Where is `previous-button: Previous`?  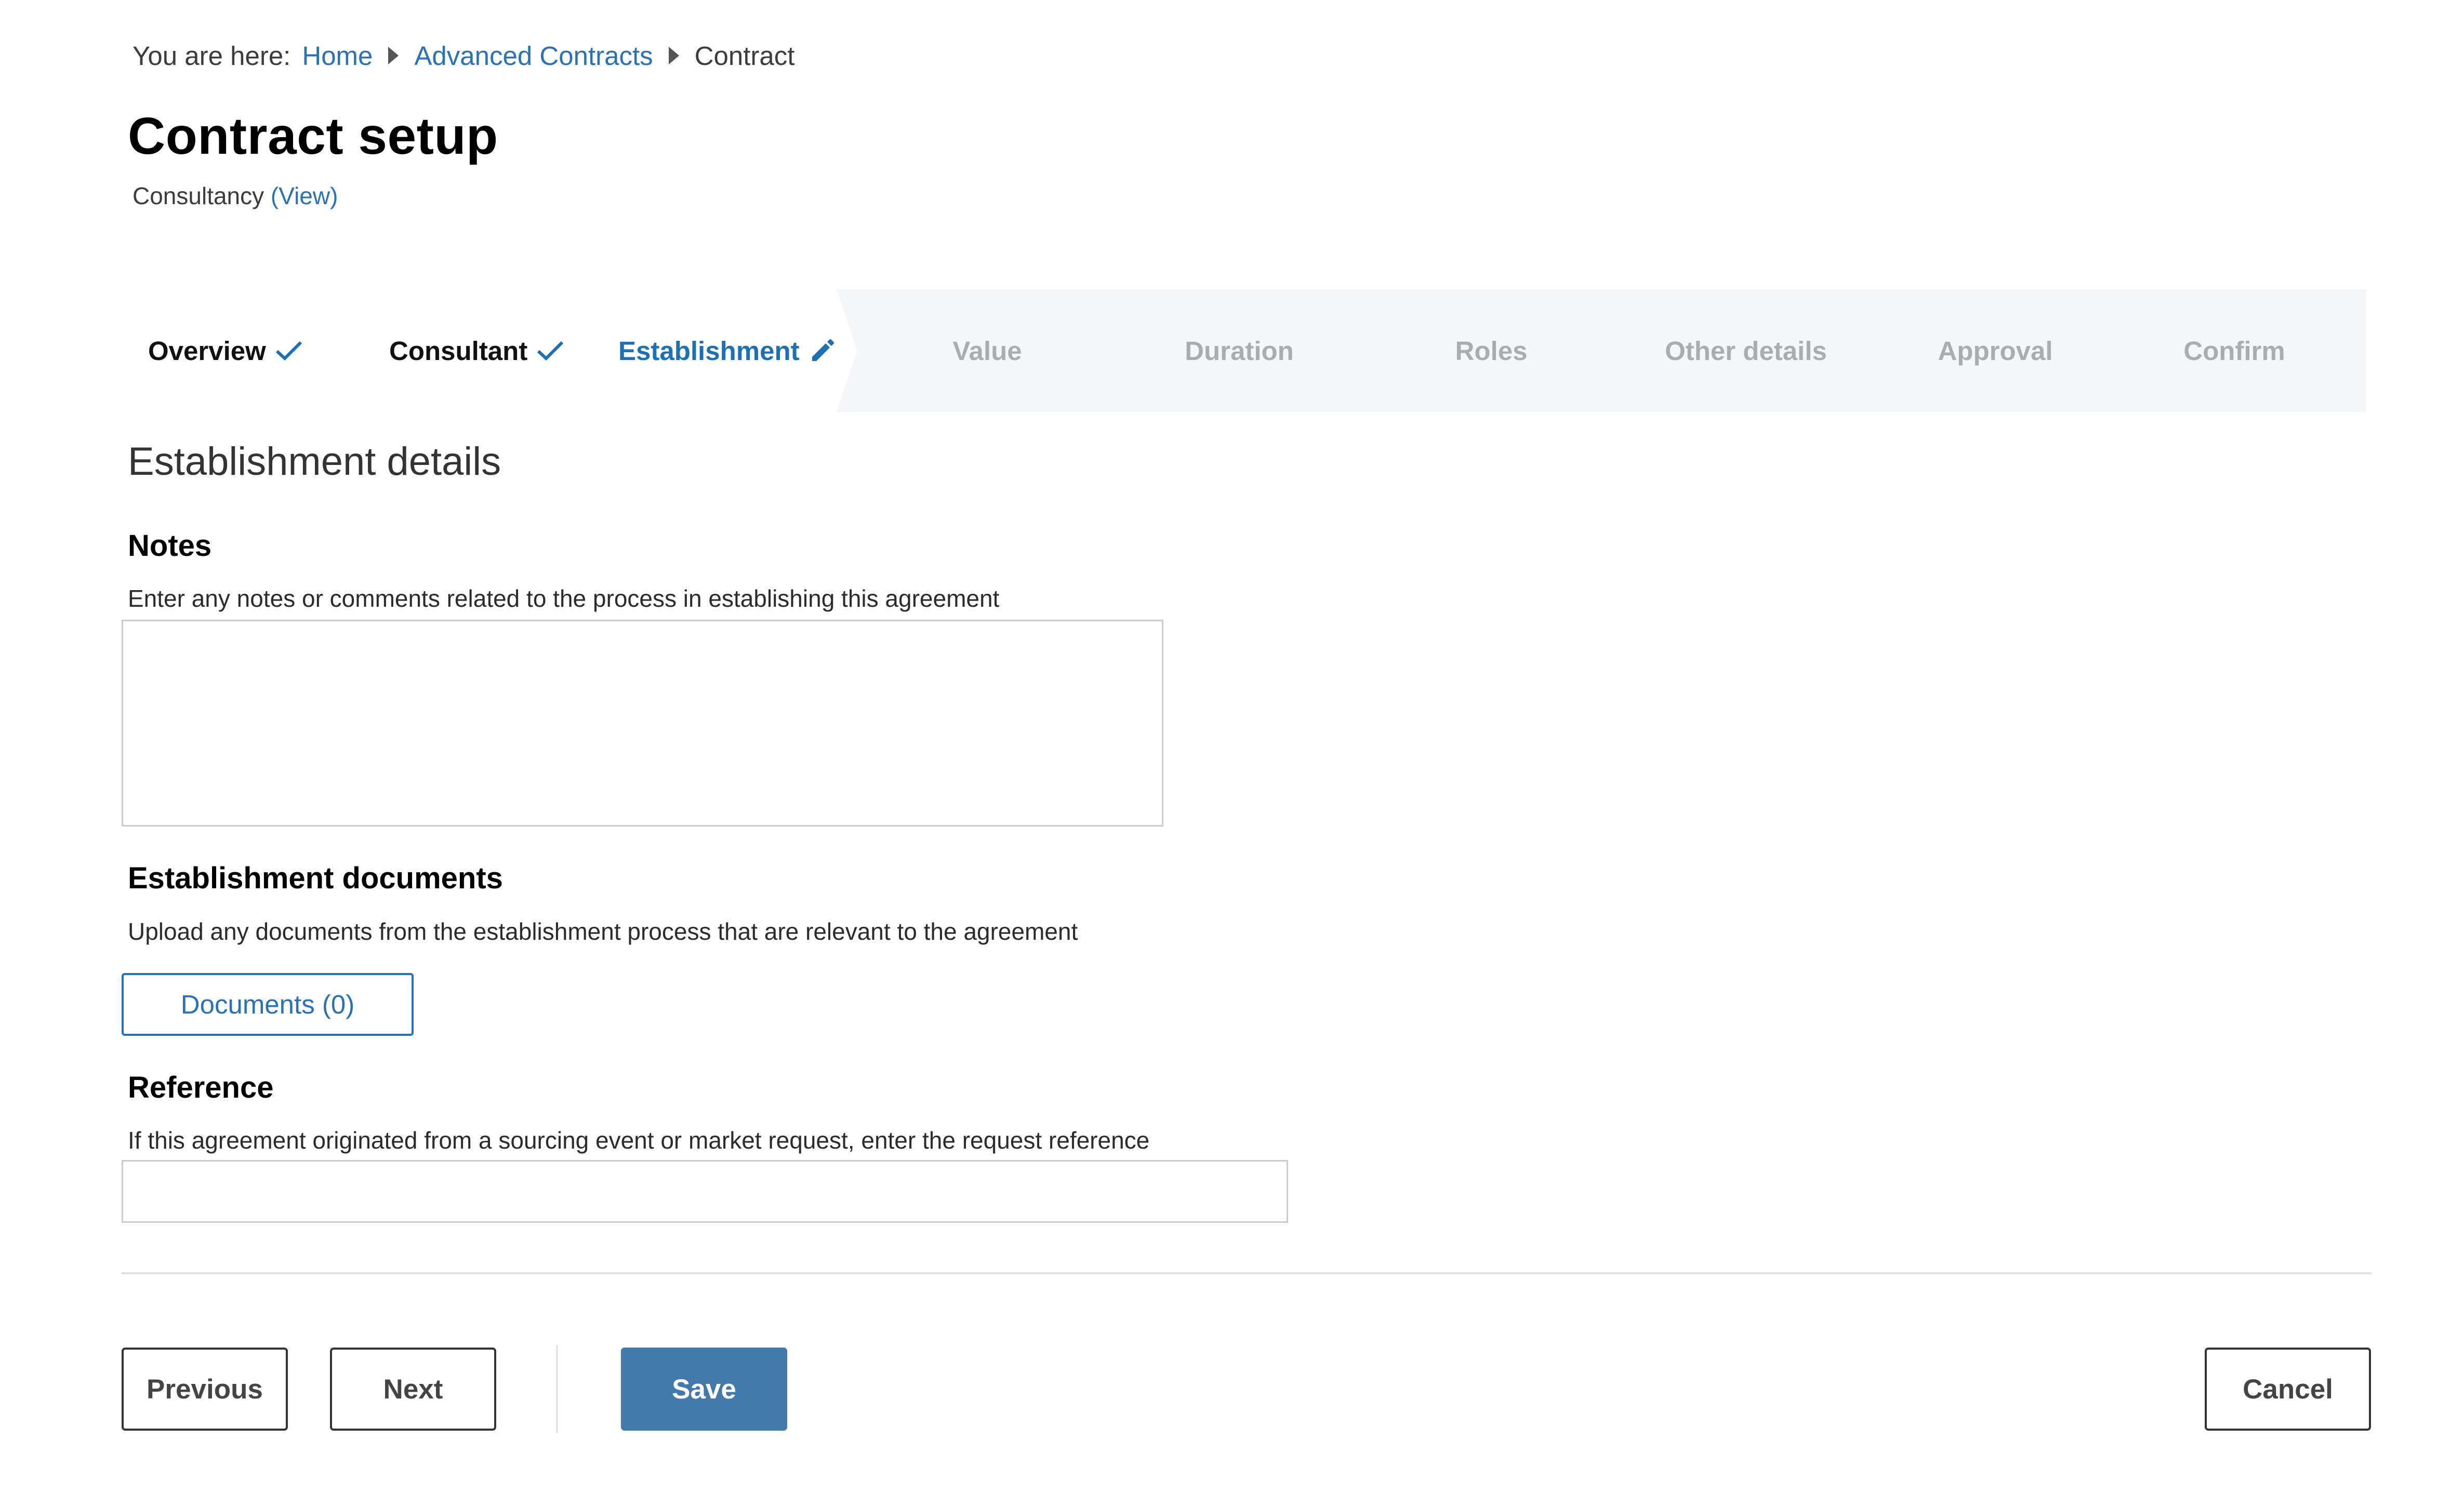 previous-button: Previous is located at coordinates (205, 1390).